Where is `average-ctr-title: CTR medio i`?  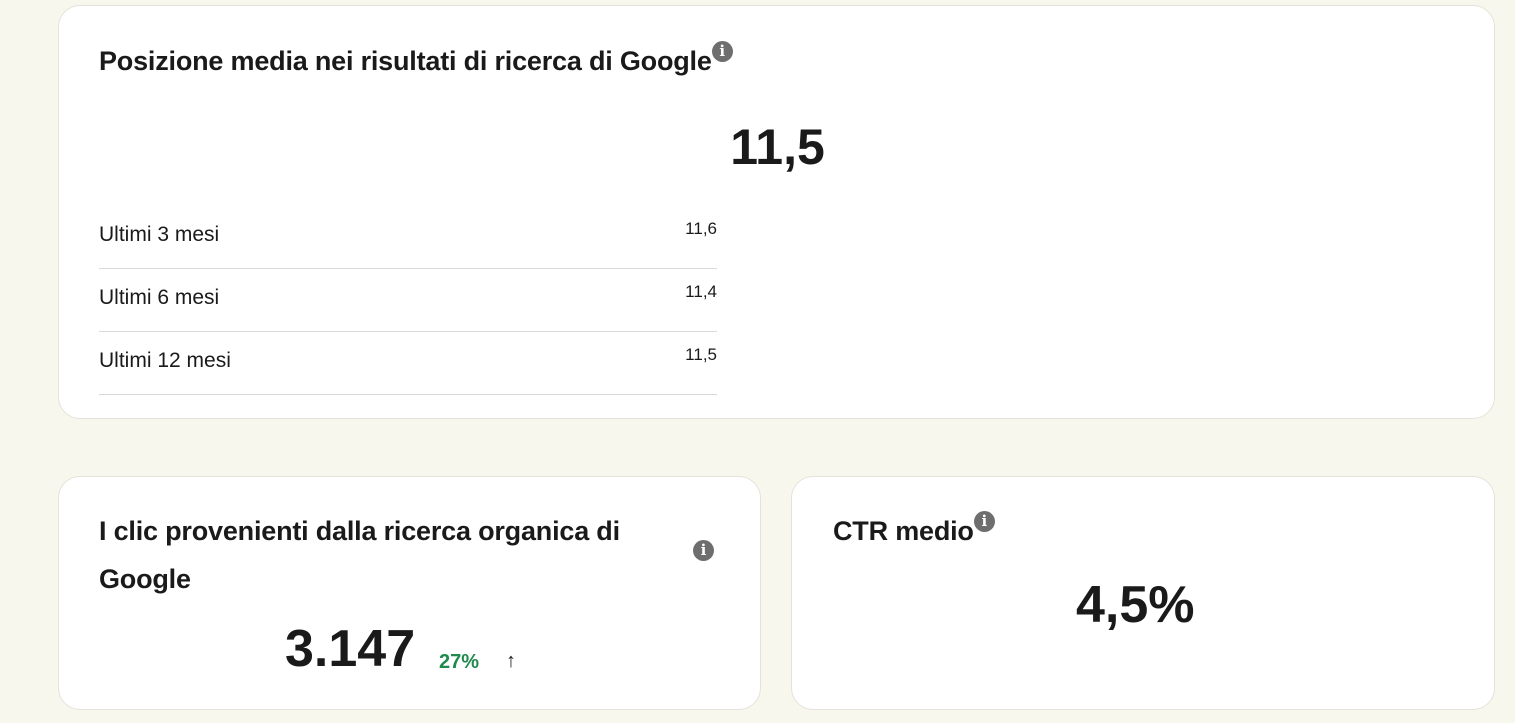 average-ctr-title: CTR medio i is located at coordinates (914, 531).